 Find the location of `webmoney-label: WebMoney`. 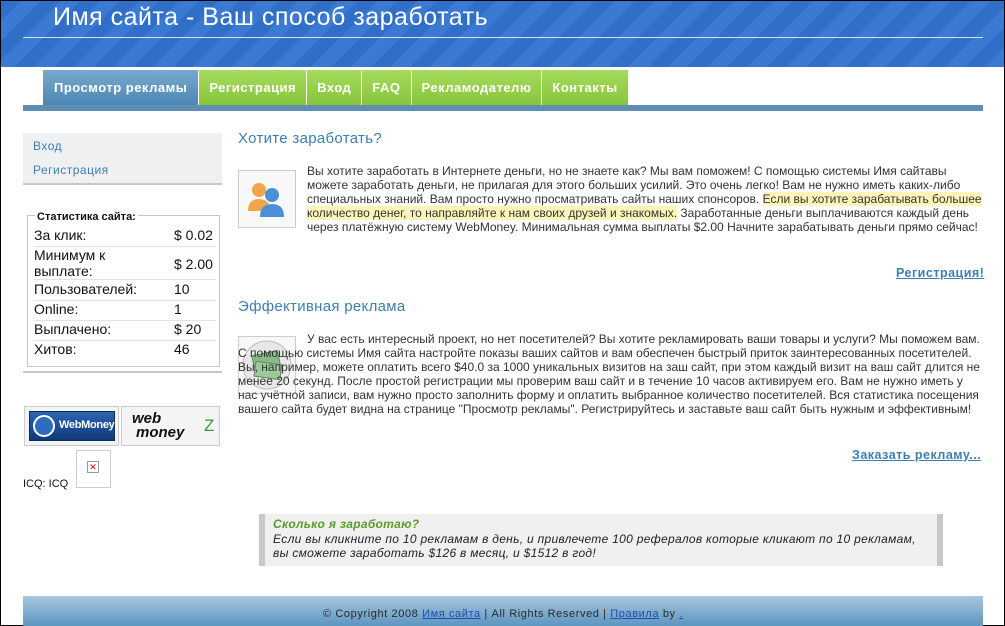

webmoney-label: WebMoney is located at coordinates (87, 425).